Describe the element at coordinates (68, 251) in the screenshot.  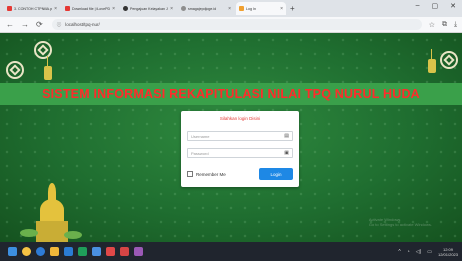
I see `word-icon` at that location.